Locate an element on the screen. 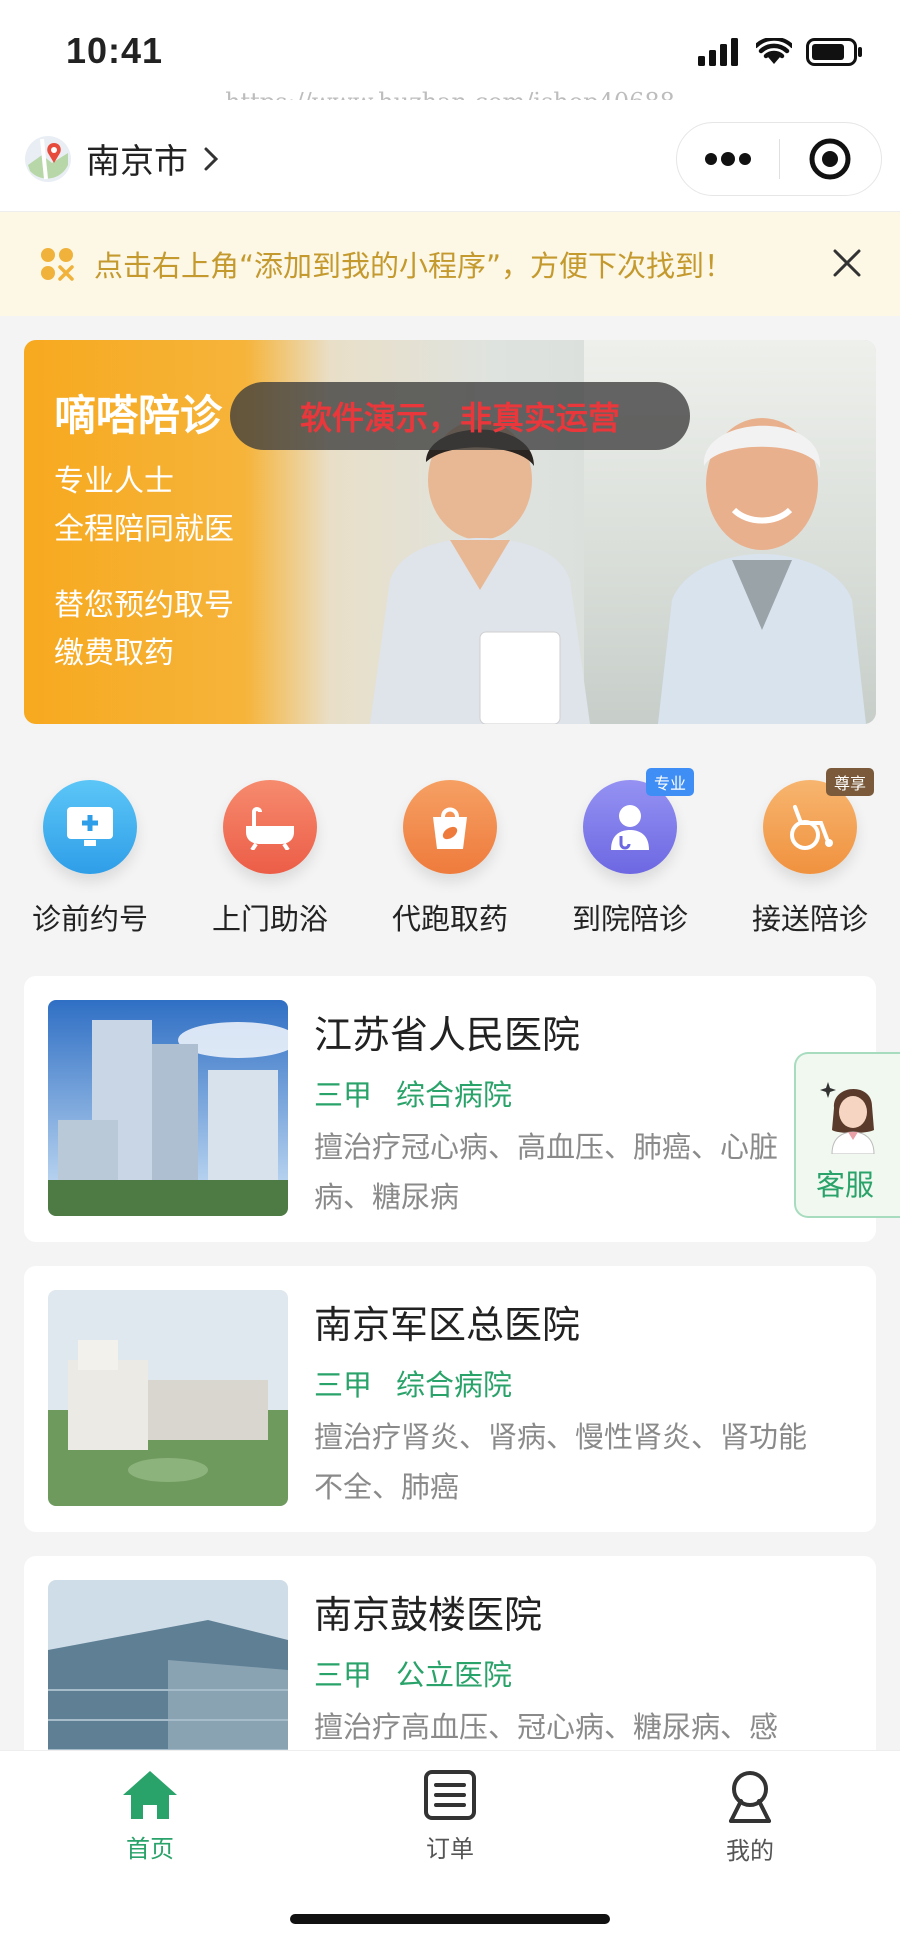  banner-line-1: 专业人士 is located at coordinates (114, 481).